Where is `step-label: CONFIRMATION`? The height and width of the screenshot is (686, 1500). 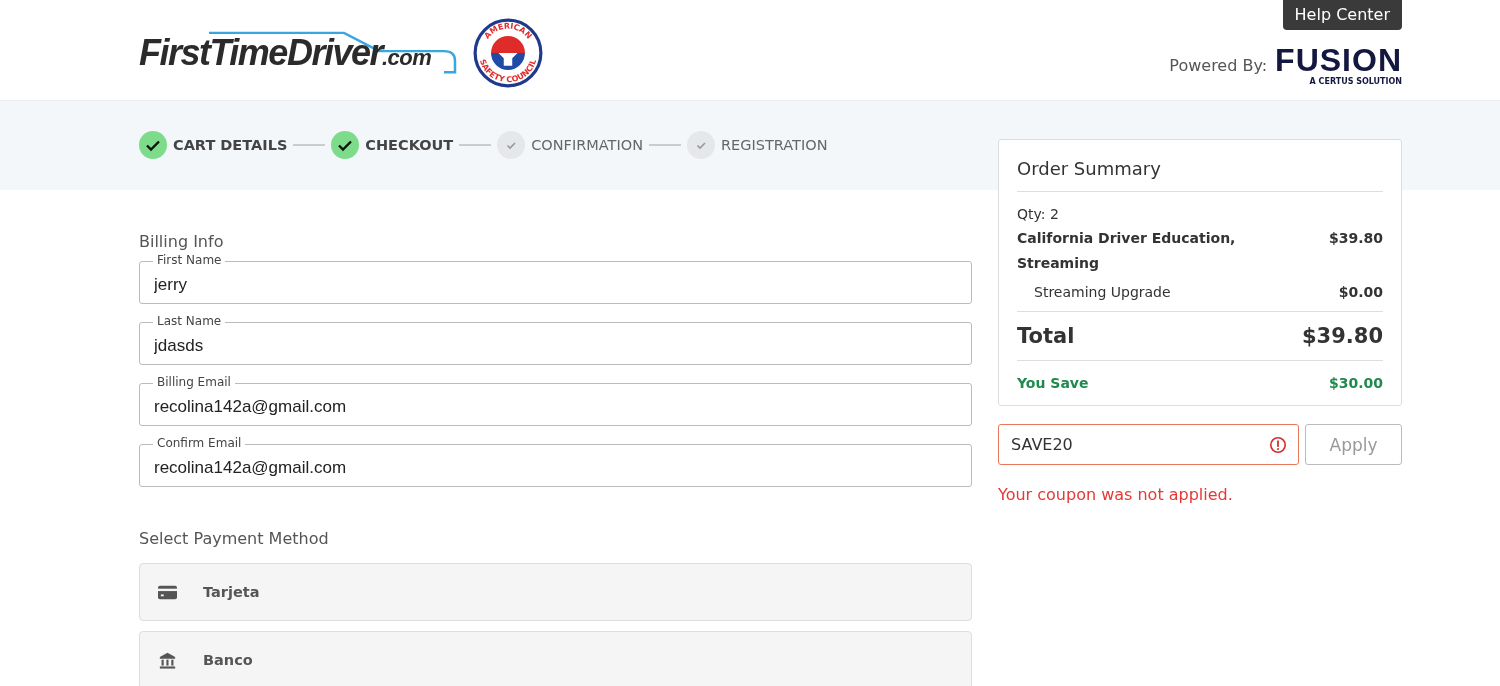
step-label: CONFIRMATION is located at coordinates (587, 145).